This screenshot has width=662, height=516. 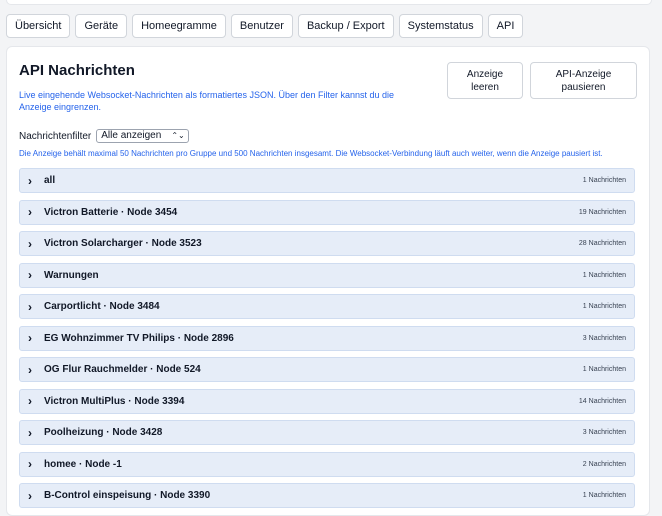 What do you see at coordinates (38, 26) in the screenshot?
I see `tab-uebersicht: Übersicht` at bounding box center [38, 26].